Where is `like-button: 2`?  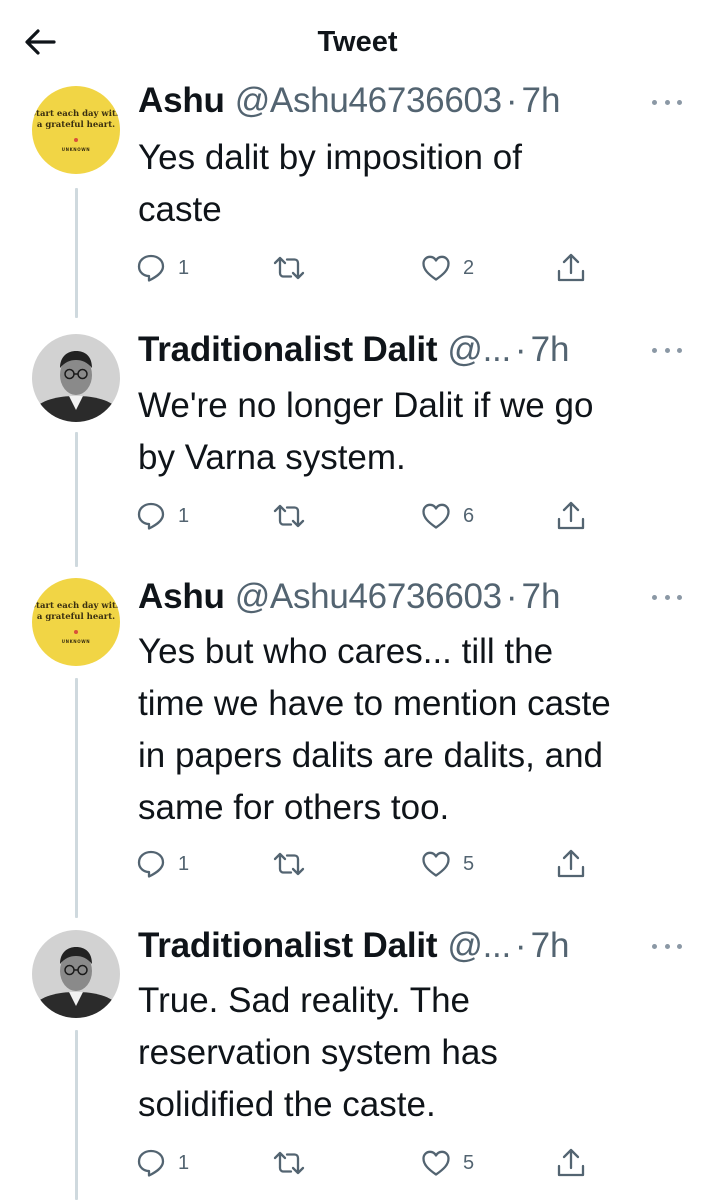
like-button: 2 is located at coordinates (447, 268).